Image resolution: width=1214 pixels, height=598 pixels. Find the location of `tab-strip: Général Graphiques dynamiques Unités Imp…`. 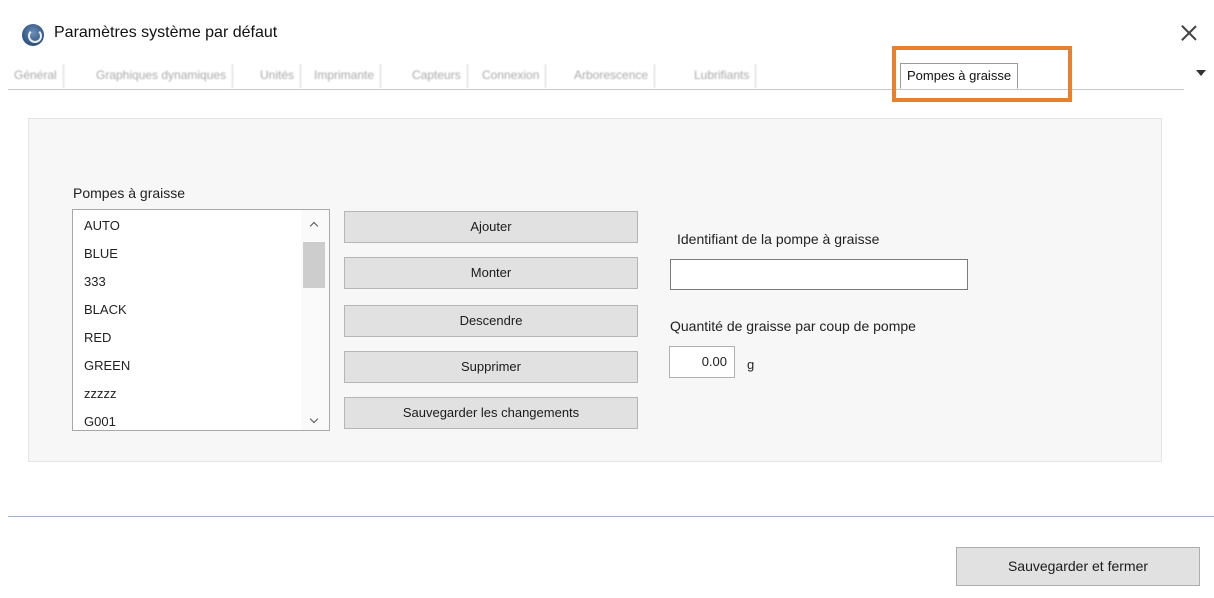

tab-strip: Général Graphiques dynamiques Unités Imp… is located at coordinates (596, 76).